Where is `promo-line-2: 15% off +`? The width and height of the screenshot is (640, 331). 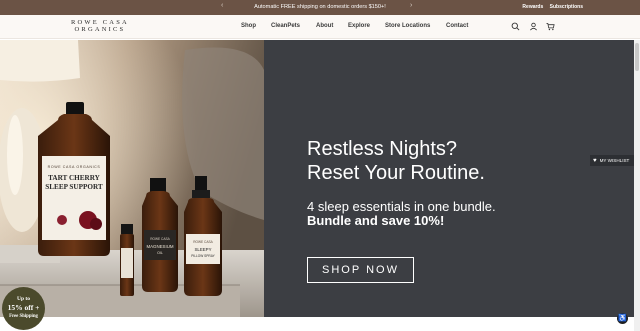
promo-line-2: 15% off + is located at coordinates (23, 307).